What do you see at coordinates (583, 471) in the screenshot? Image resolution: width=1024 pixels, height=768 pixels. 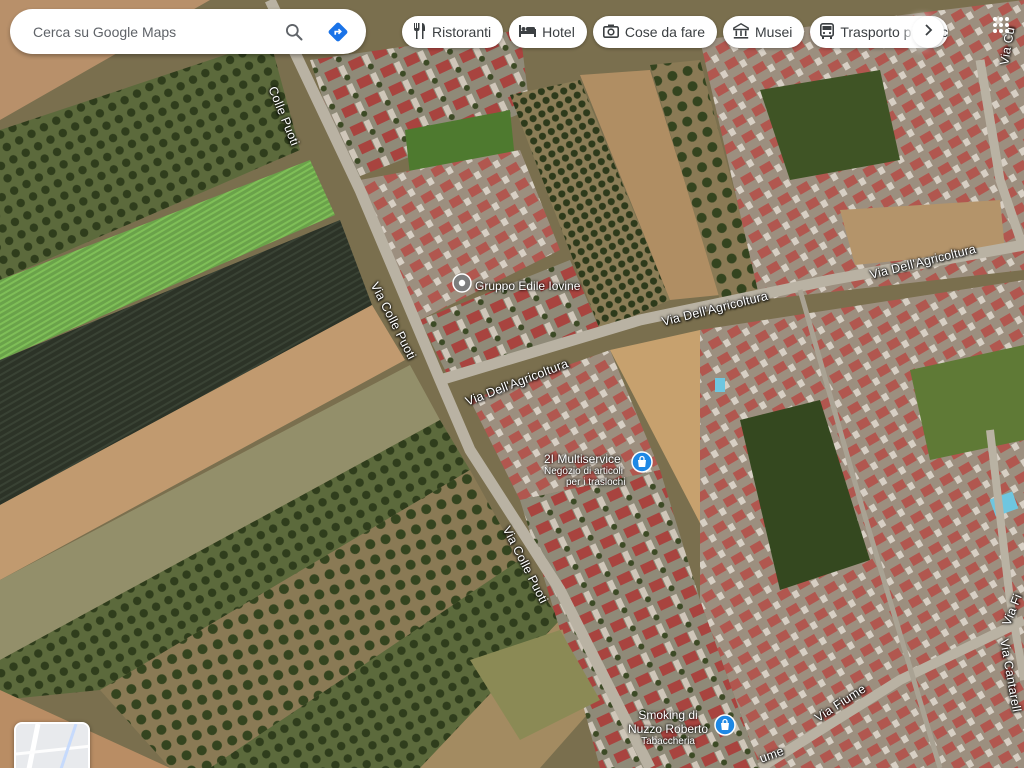 I see `place-category-line1: Negozio di articoli` at bounding box center [583, 471].